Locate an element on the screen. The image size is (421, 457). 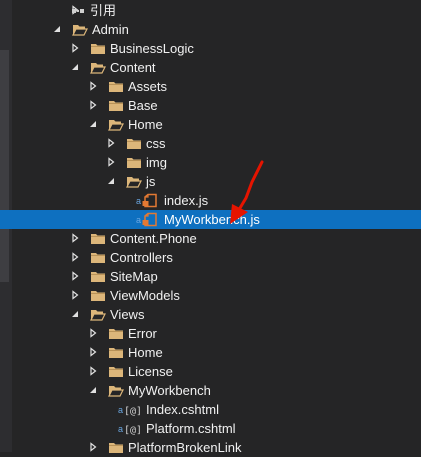
tree-item: Assets is located at coordinates (210, 86).